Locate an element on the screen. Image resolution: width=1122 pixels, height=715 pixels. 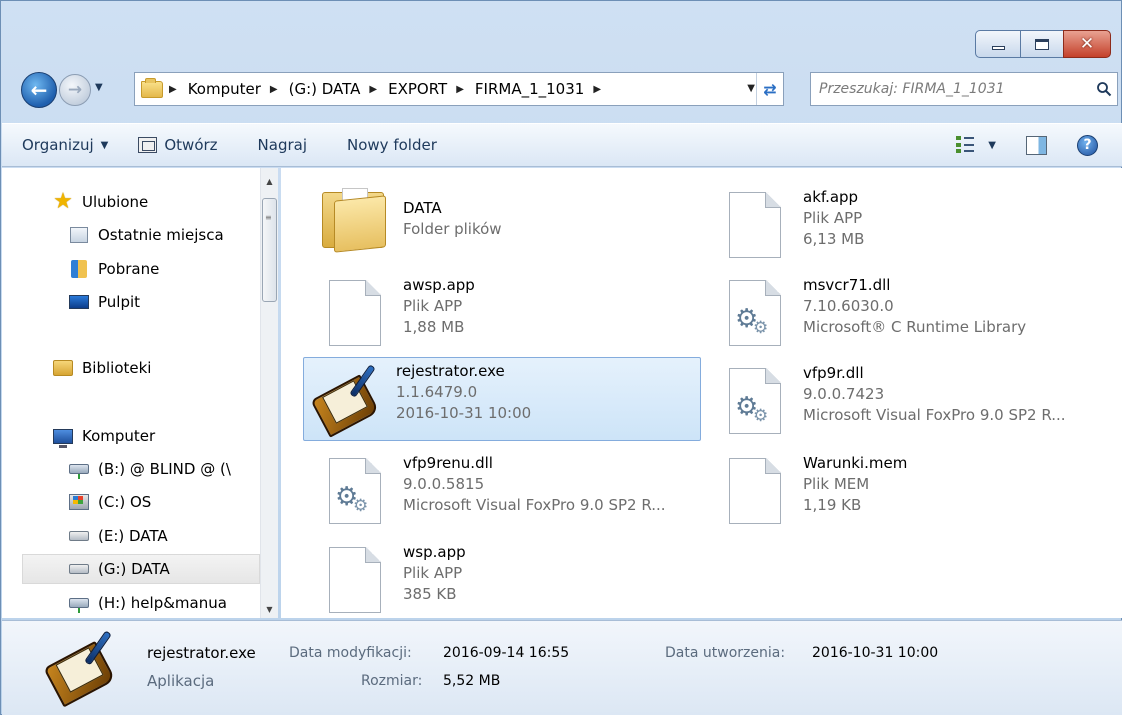
file-item-warunki-mem: Warunki.mem Plik MEM 1,19 KB is located at coordinates (901, 496).